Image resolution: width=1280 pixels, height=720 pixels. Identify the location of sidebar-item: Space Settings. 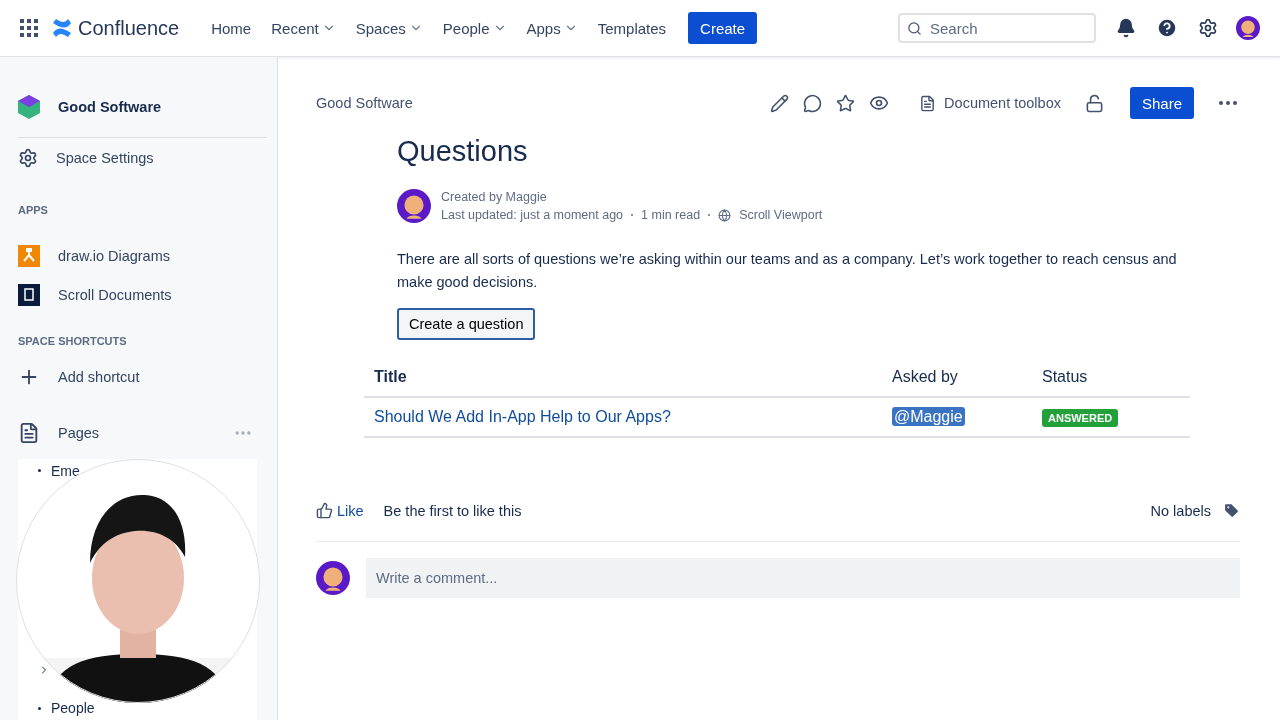
(105, 157).